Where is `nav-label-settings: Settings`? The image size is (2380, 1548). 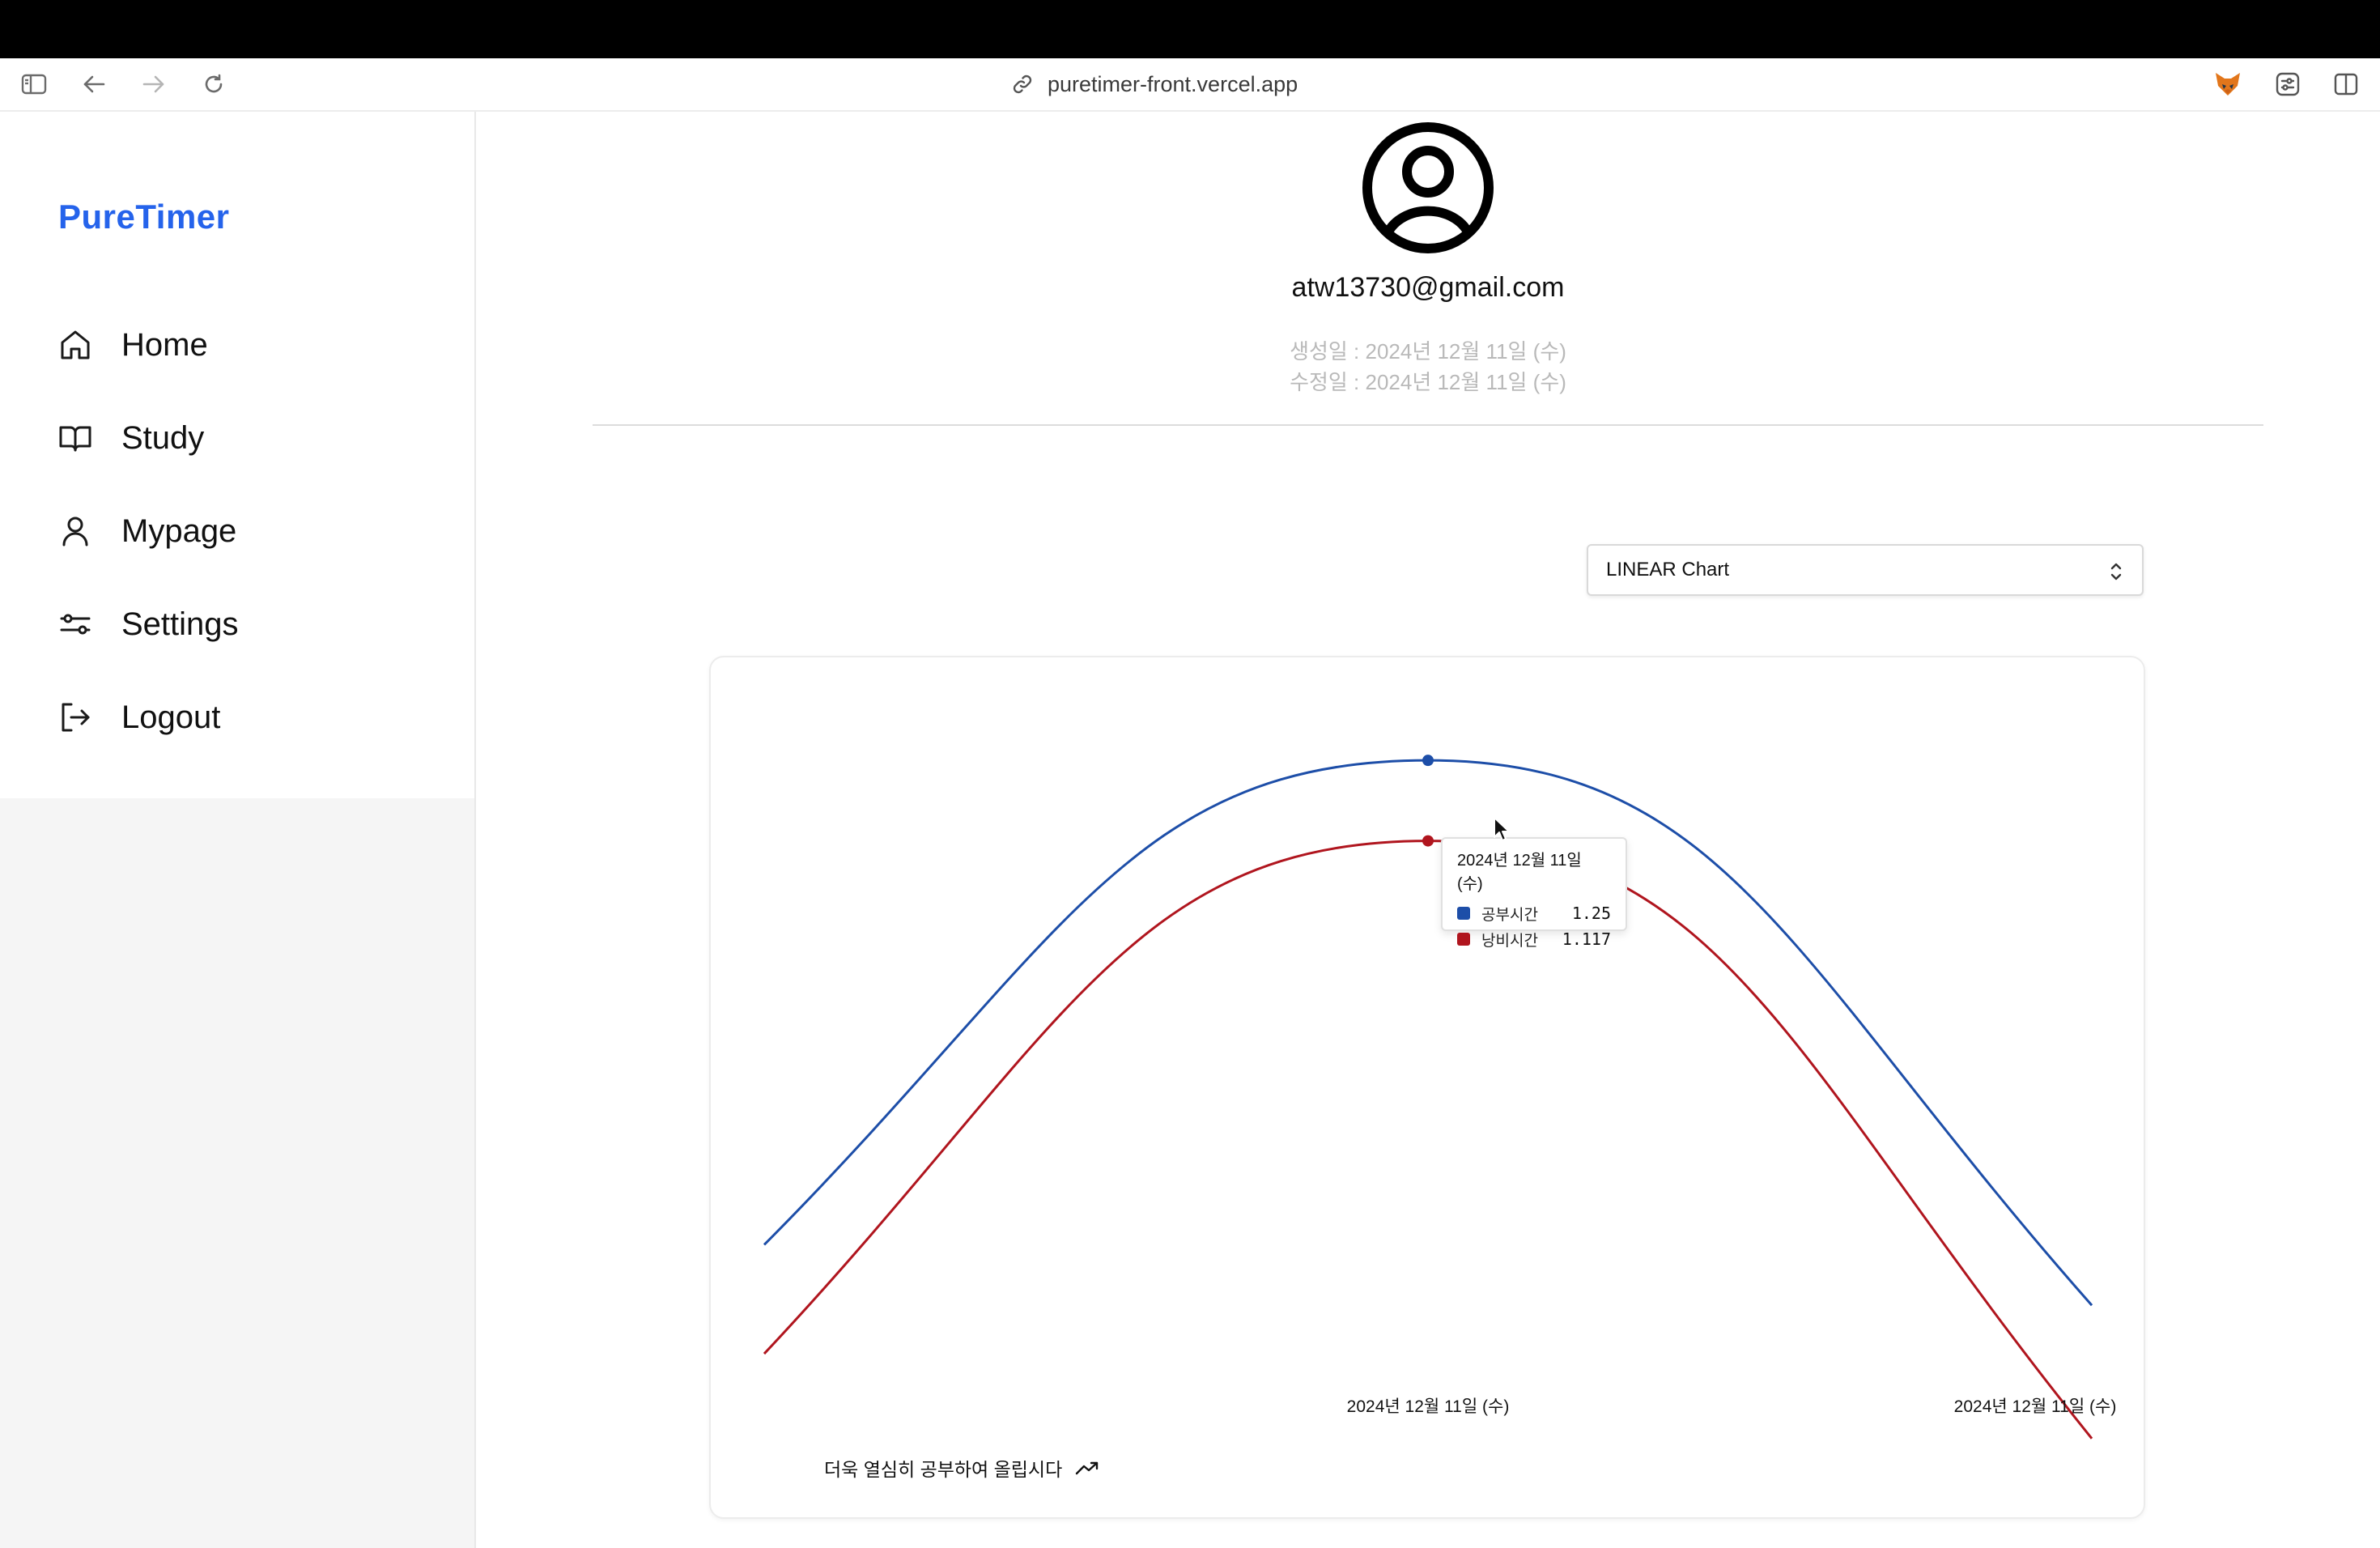
nav-label-settings: Settings is located at coordinates (180, 624).